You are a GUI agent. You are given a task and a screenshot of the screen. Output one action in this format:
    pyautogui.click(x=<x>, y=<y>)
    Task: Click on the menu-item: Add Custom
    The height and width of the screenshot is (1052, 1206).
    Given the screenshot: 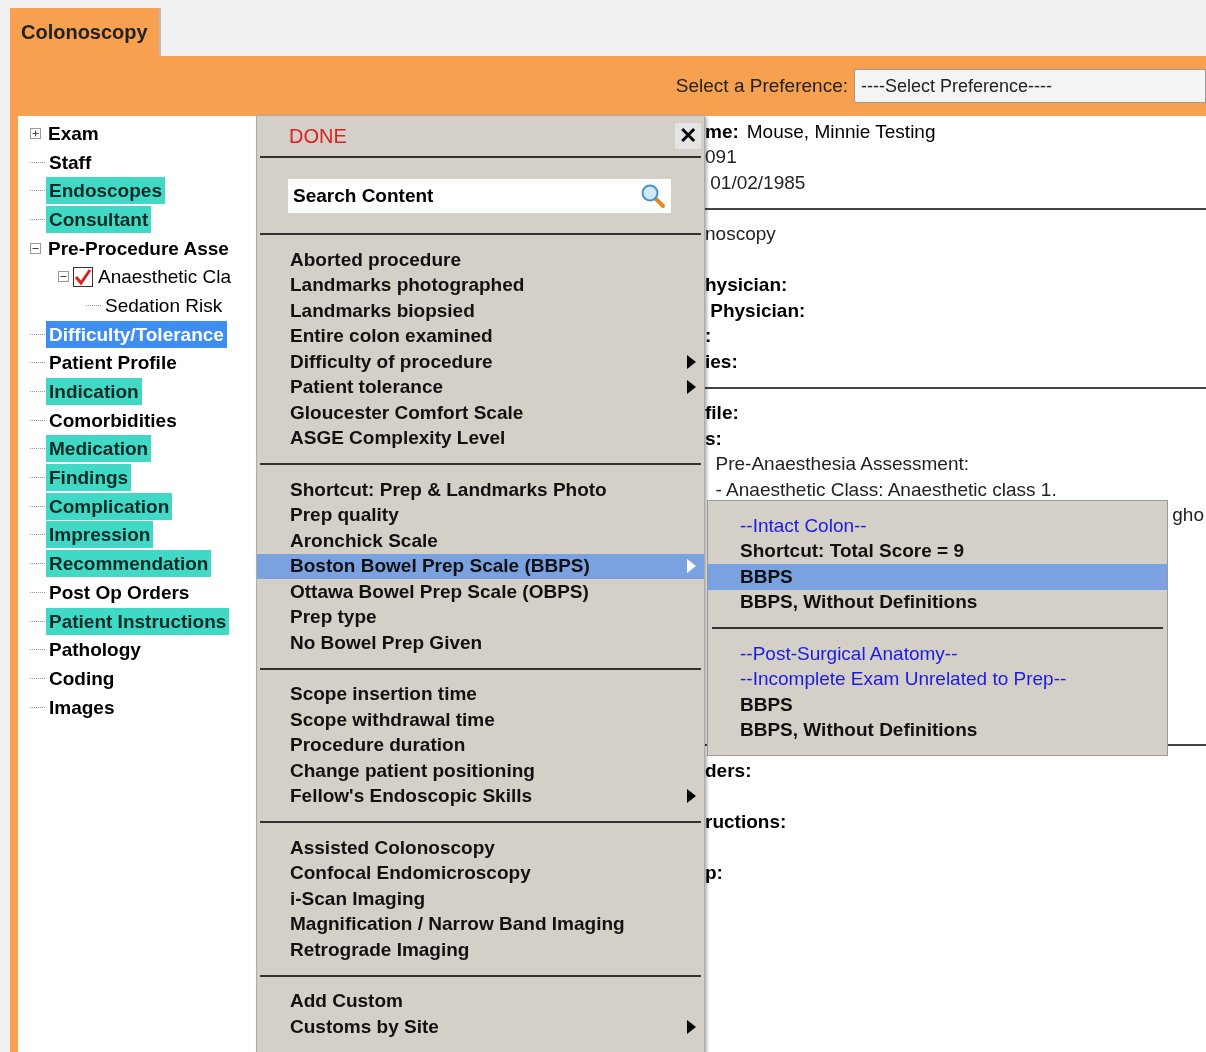 What is the action you would take?
    pyautogui.click(x=480, y=1001)
    